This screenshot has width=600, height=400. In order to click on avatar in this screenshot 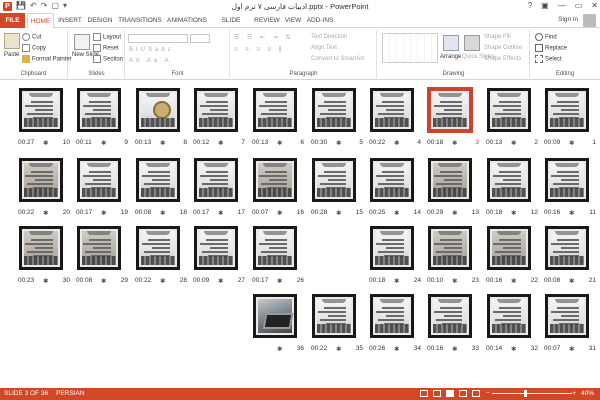, I will do `click(589, 20)`.